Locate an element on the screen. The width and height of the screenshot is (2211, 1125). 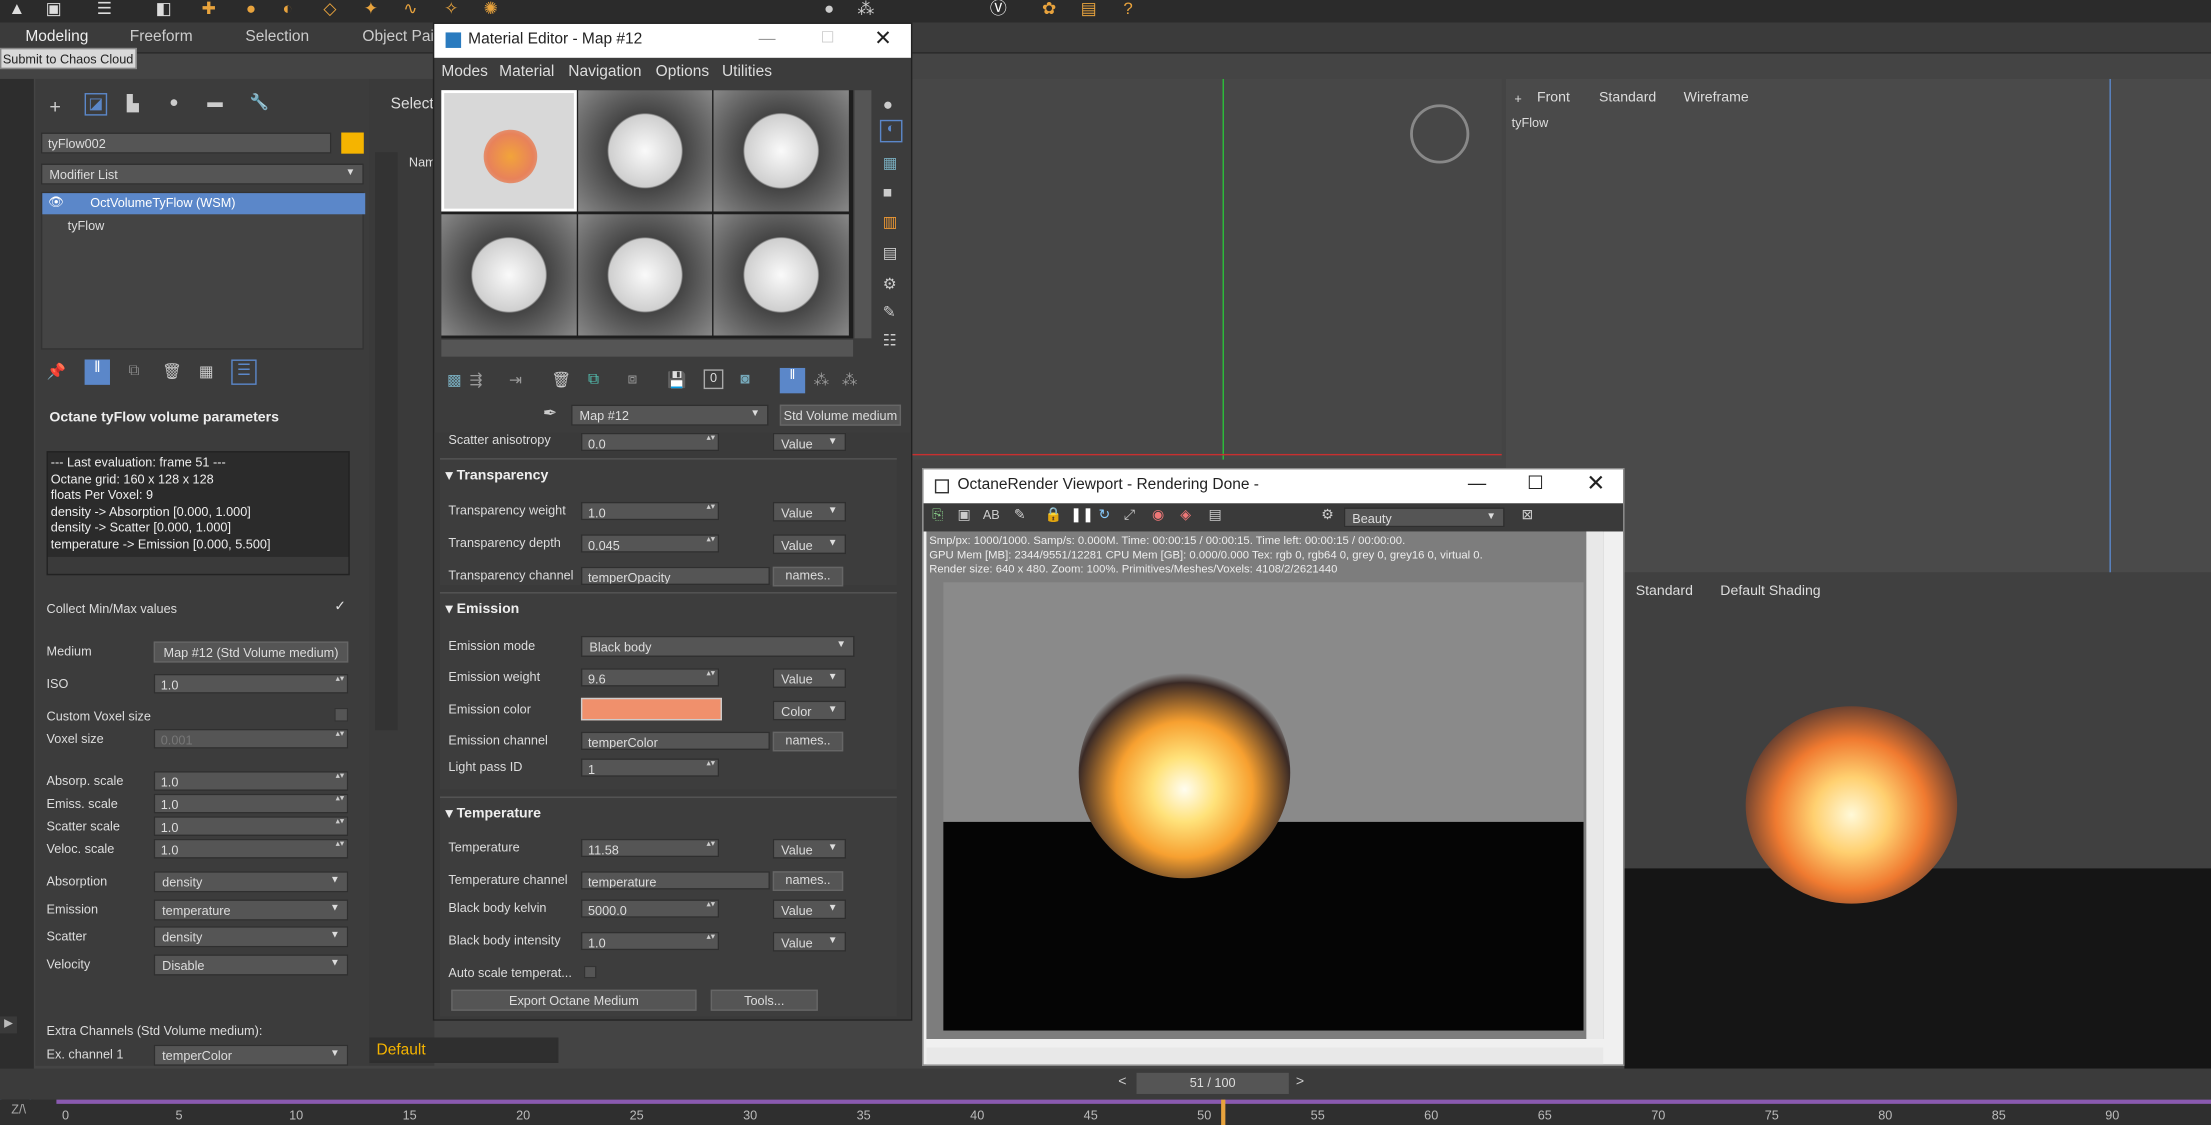
emission-title-wrap: ▾ Emission is located at coordinates (483, 610).